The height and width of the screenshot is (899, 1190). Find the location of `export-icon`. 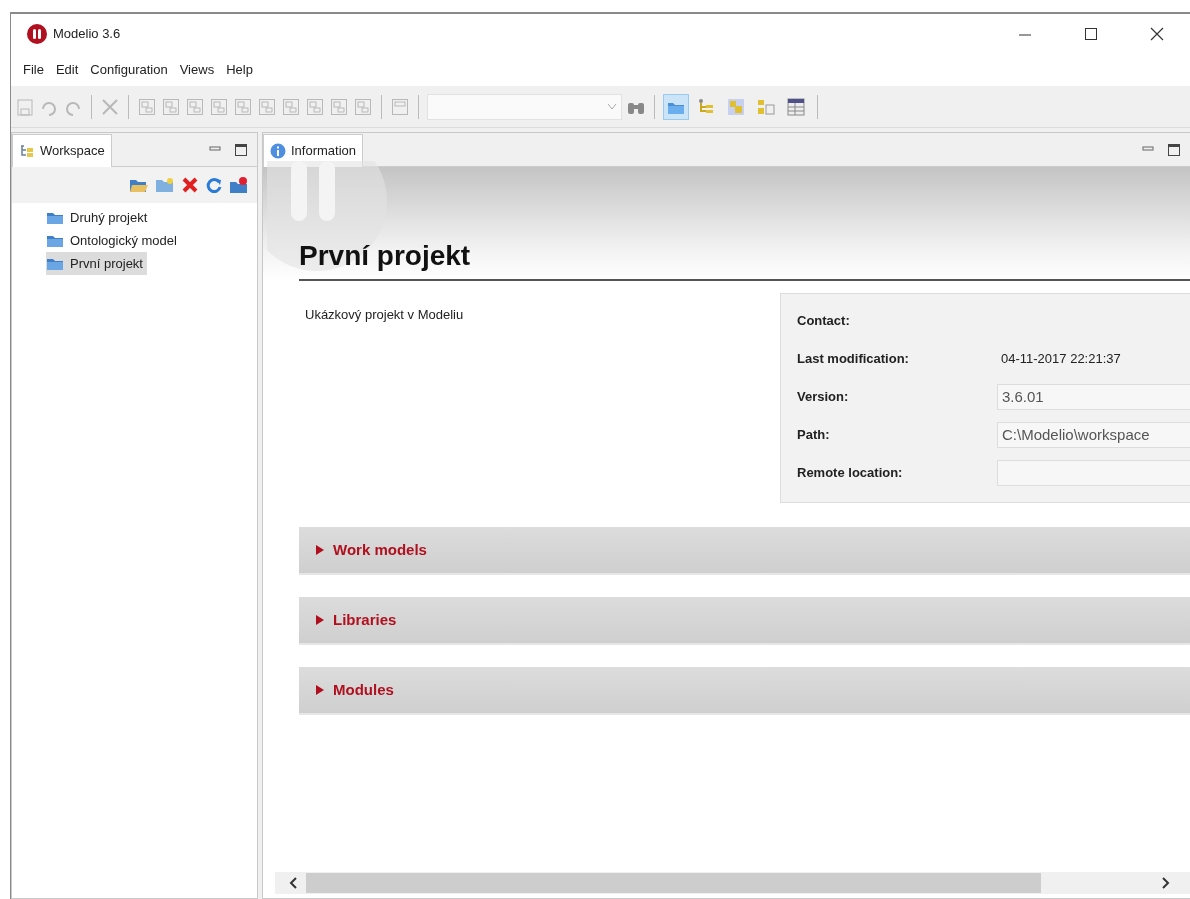

export-icon is located at coordinates (239, 185).